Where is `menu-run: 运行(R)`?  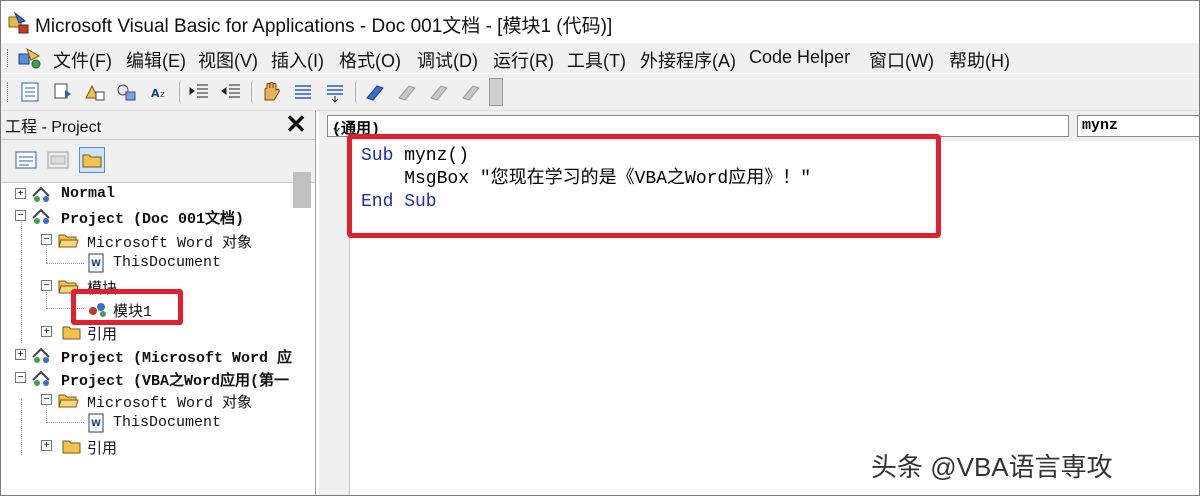
menu-run: 运行(R) is located at coordinates (523, 60).